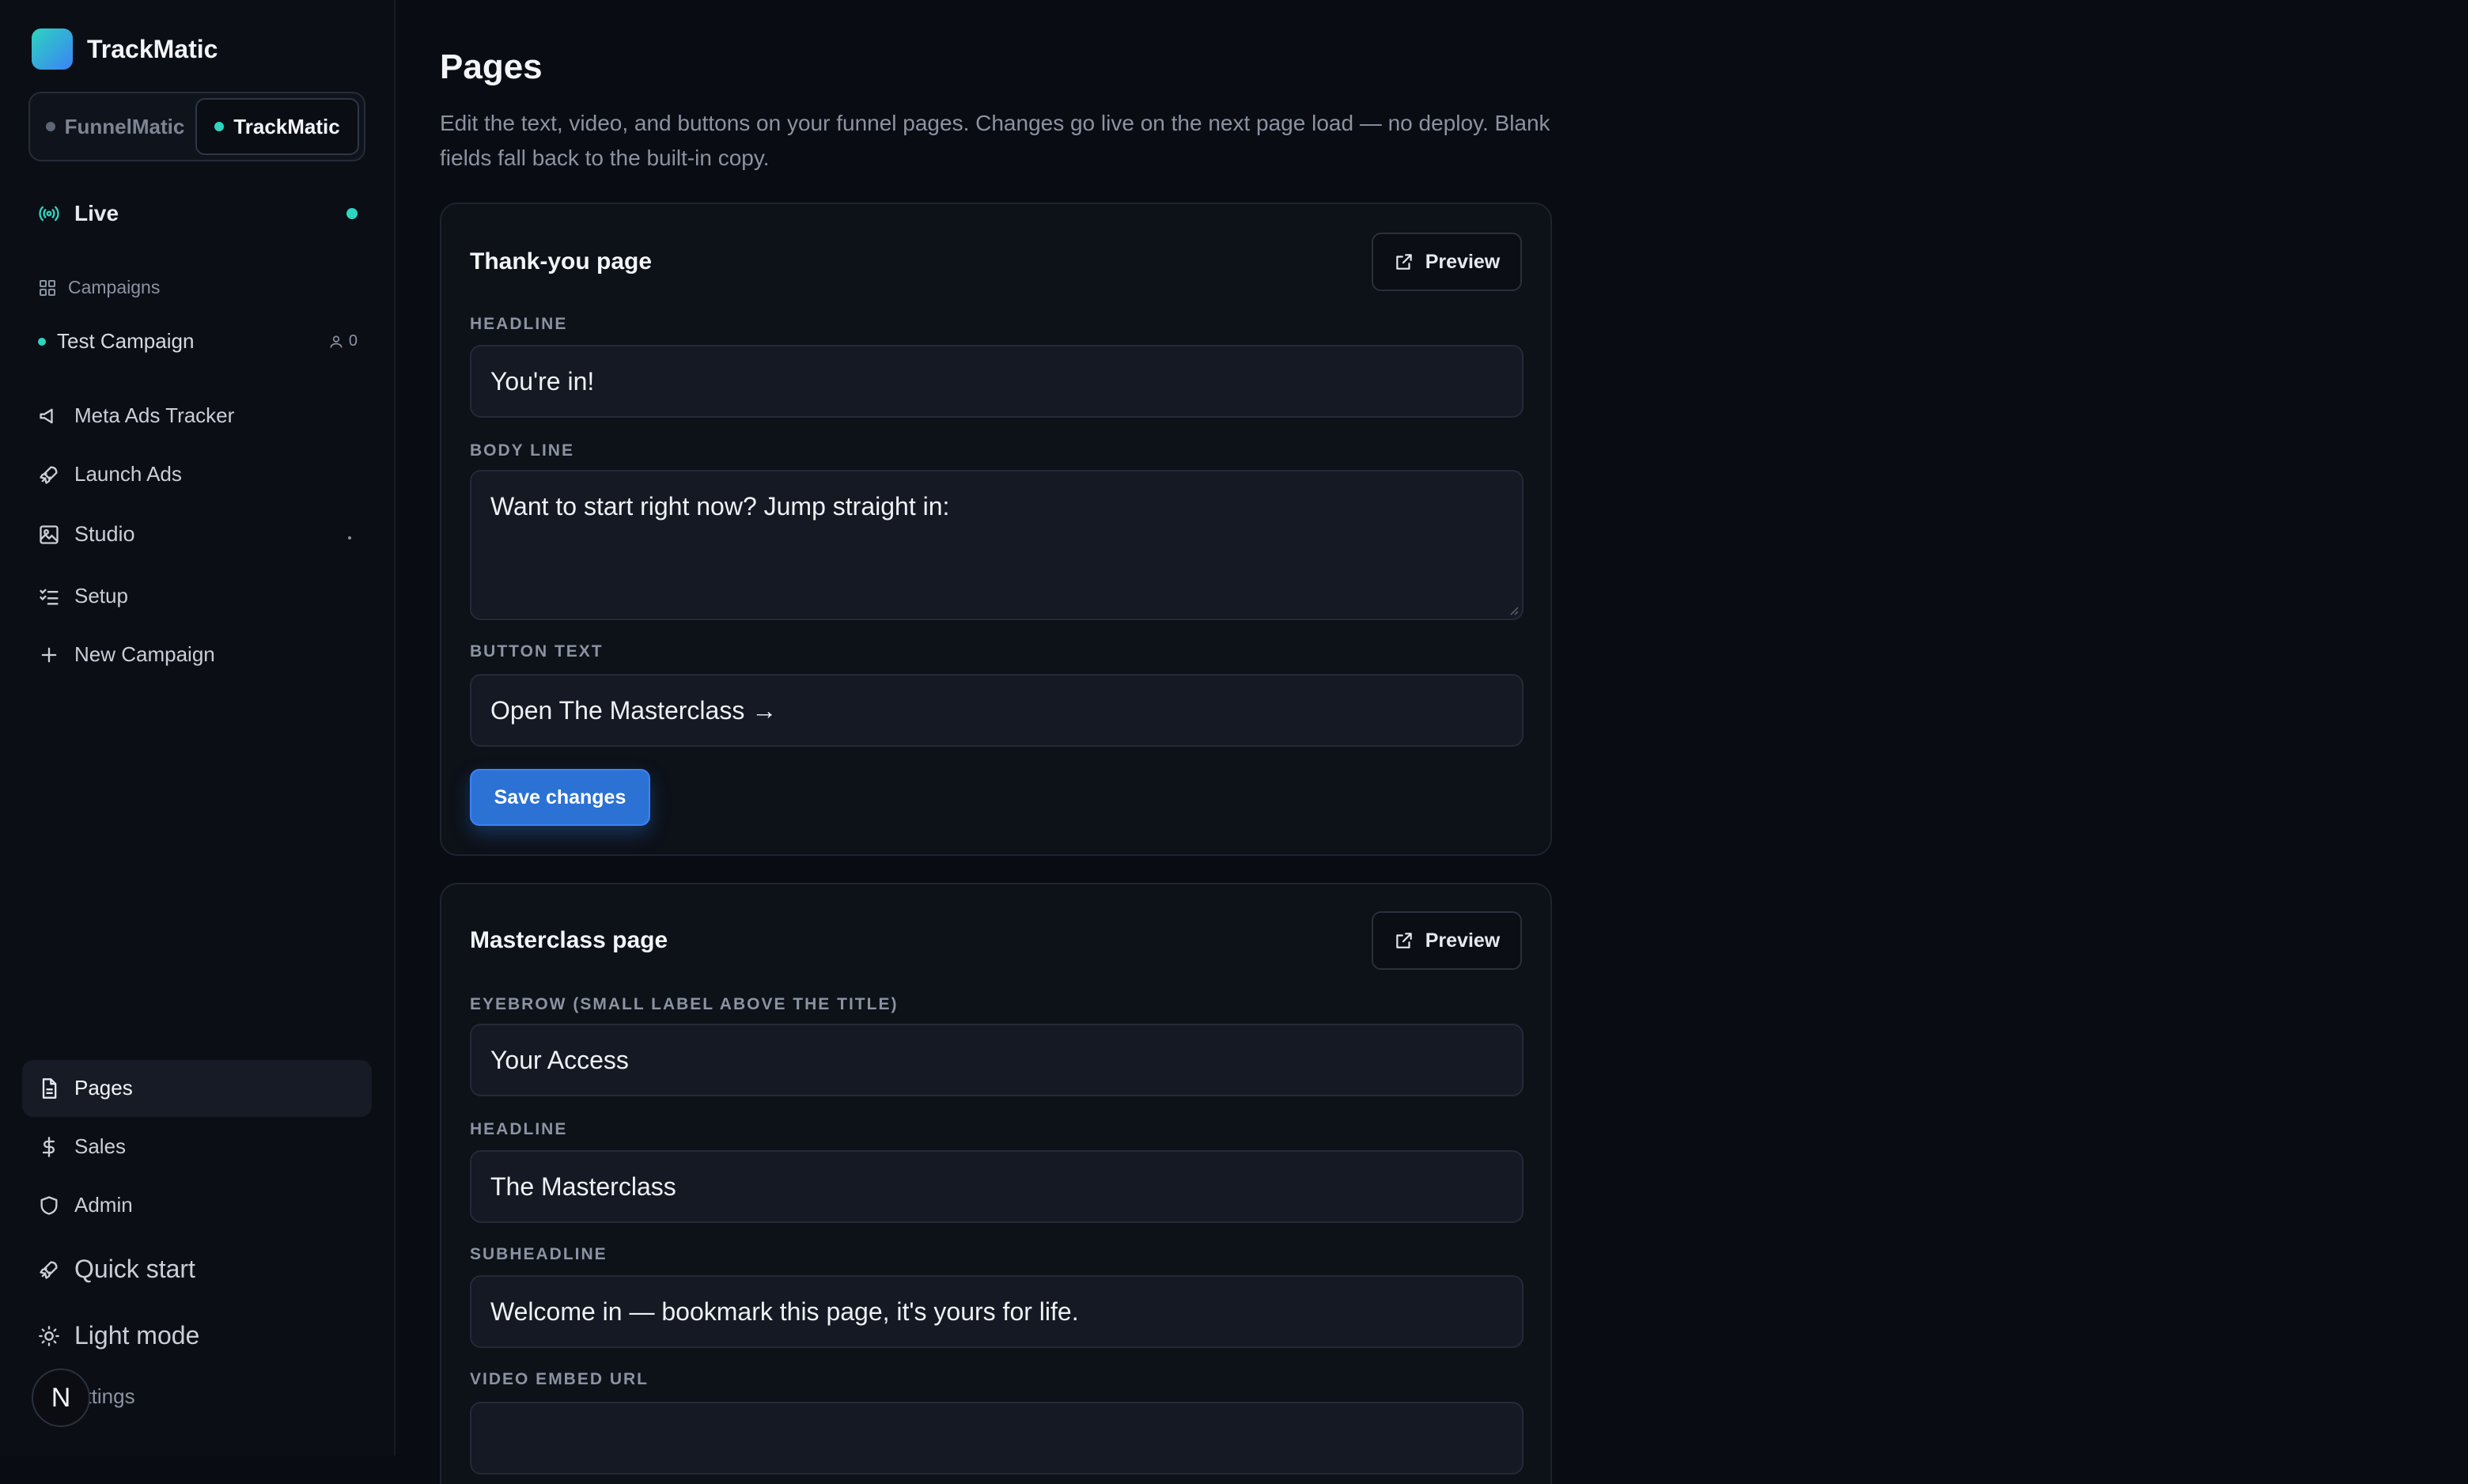 The width and height of the screenshot is (2468, 1484). Describe the element at coordinates (1513, 609) in the screenshot. I see `resize-handle-icon` at that location.